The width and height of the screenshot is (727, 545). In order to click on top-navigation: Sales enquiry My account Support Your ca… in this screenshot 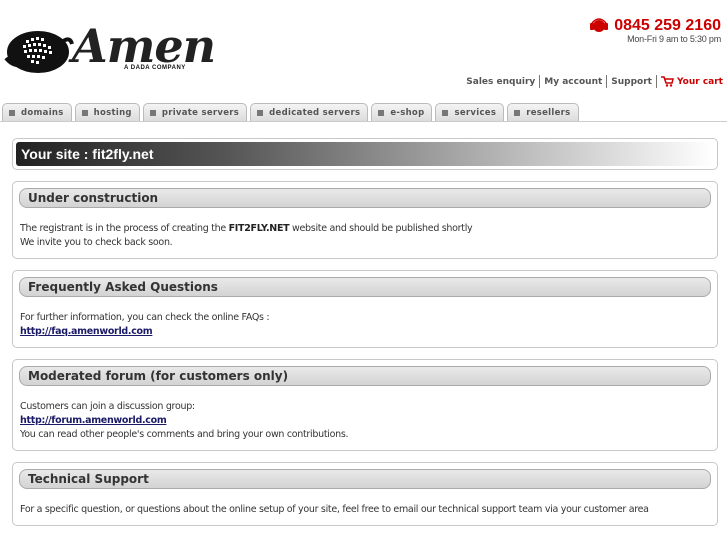, I will do `click(592, 81)`.